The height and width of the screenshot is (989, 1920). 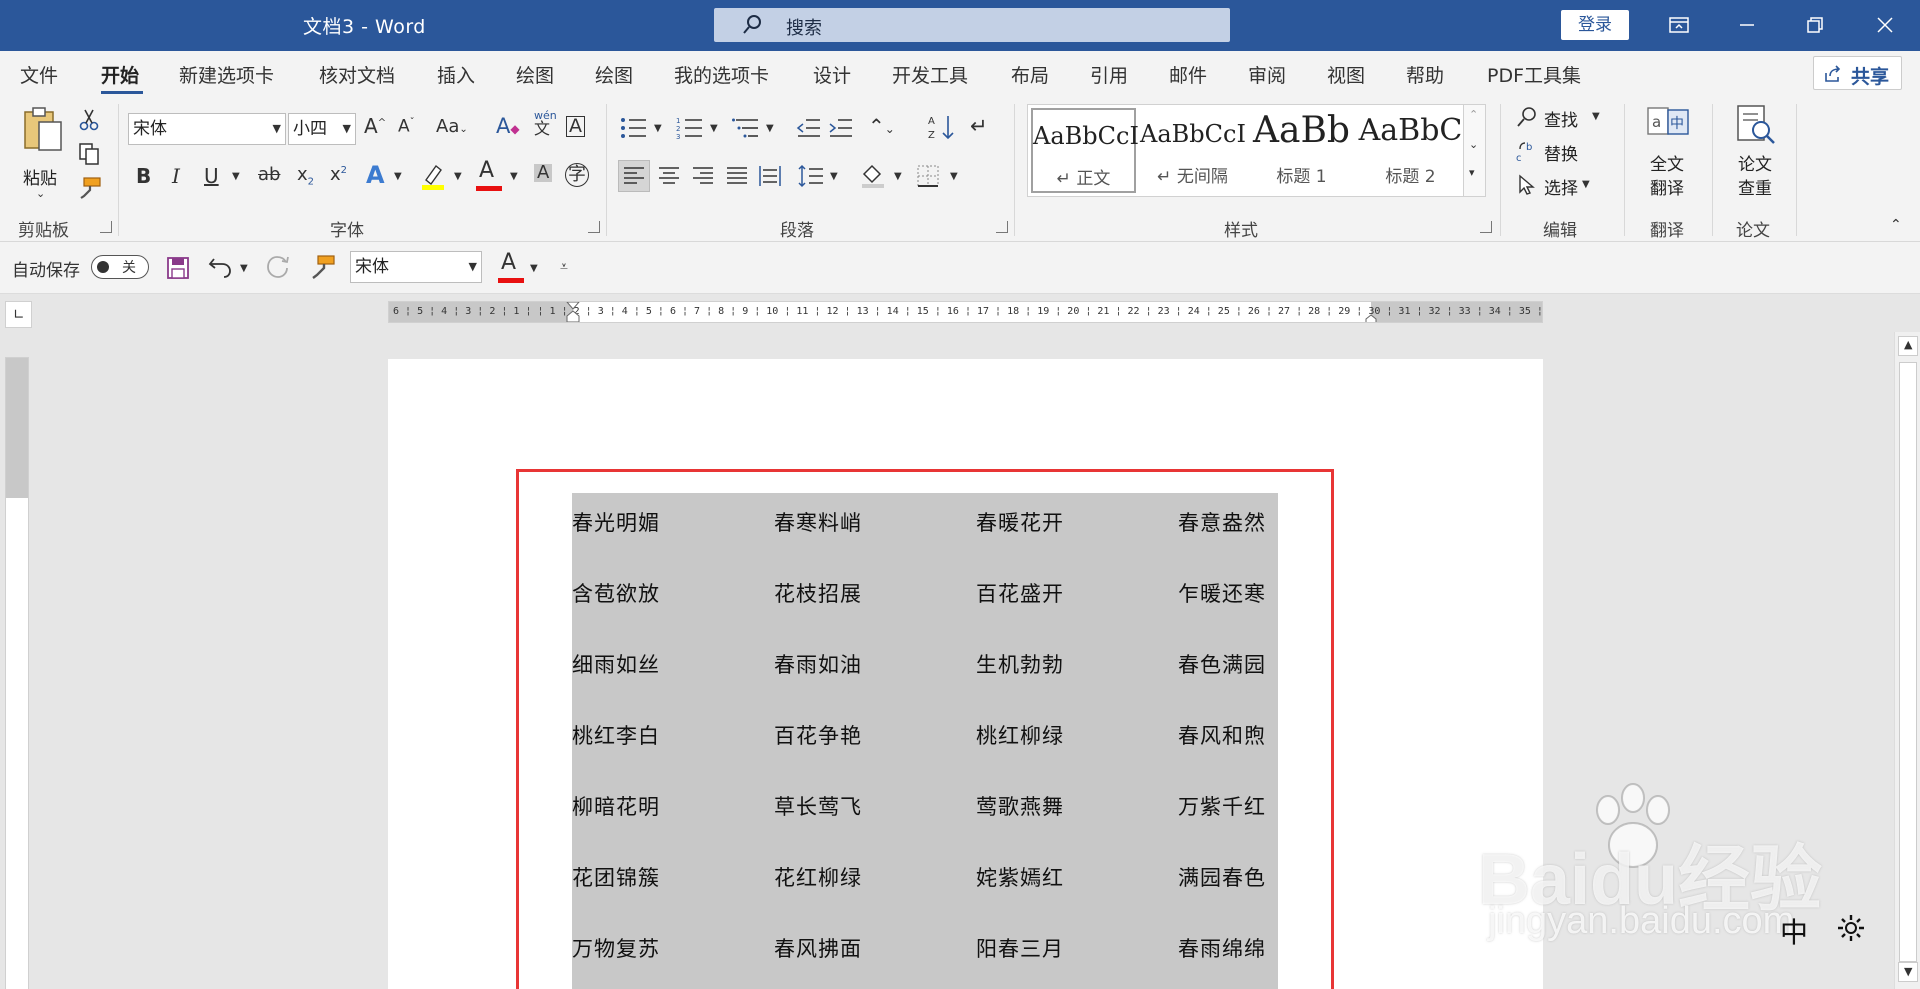 What do you see at coordinates (1679, 25) in the screenshot?
I see `ribbon-display-options-button` at bounding box center [1679, 25].